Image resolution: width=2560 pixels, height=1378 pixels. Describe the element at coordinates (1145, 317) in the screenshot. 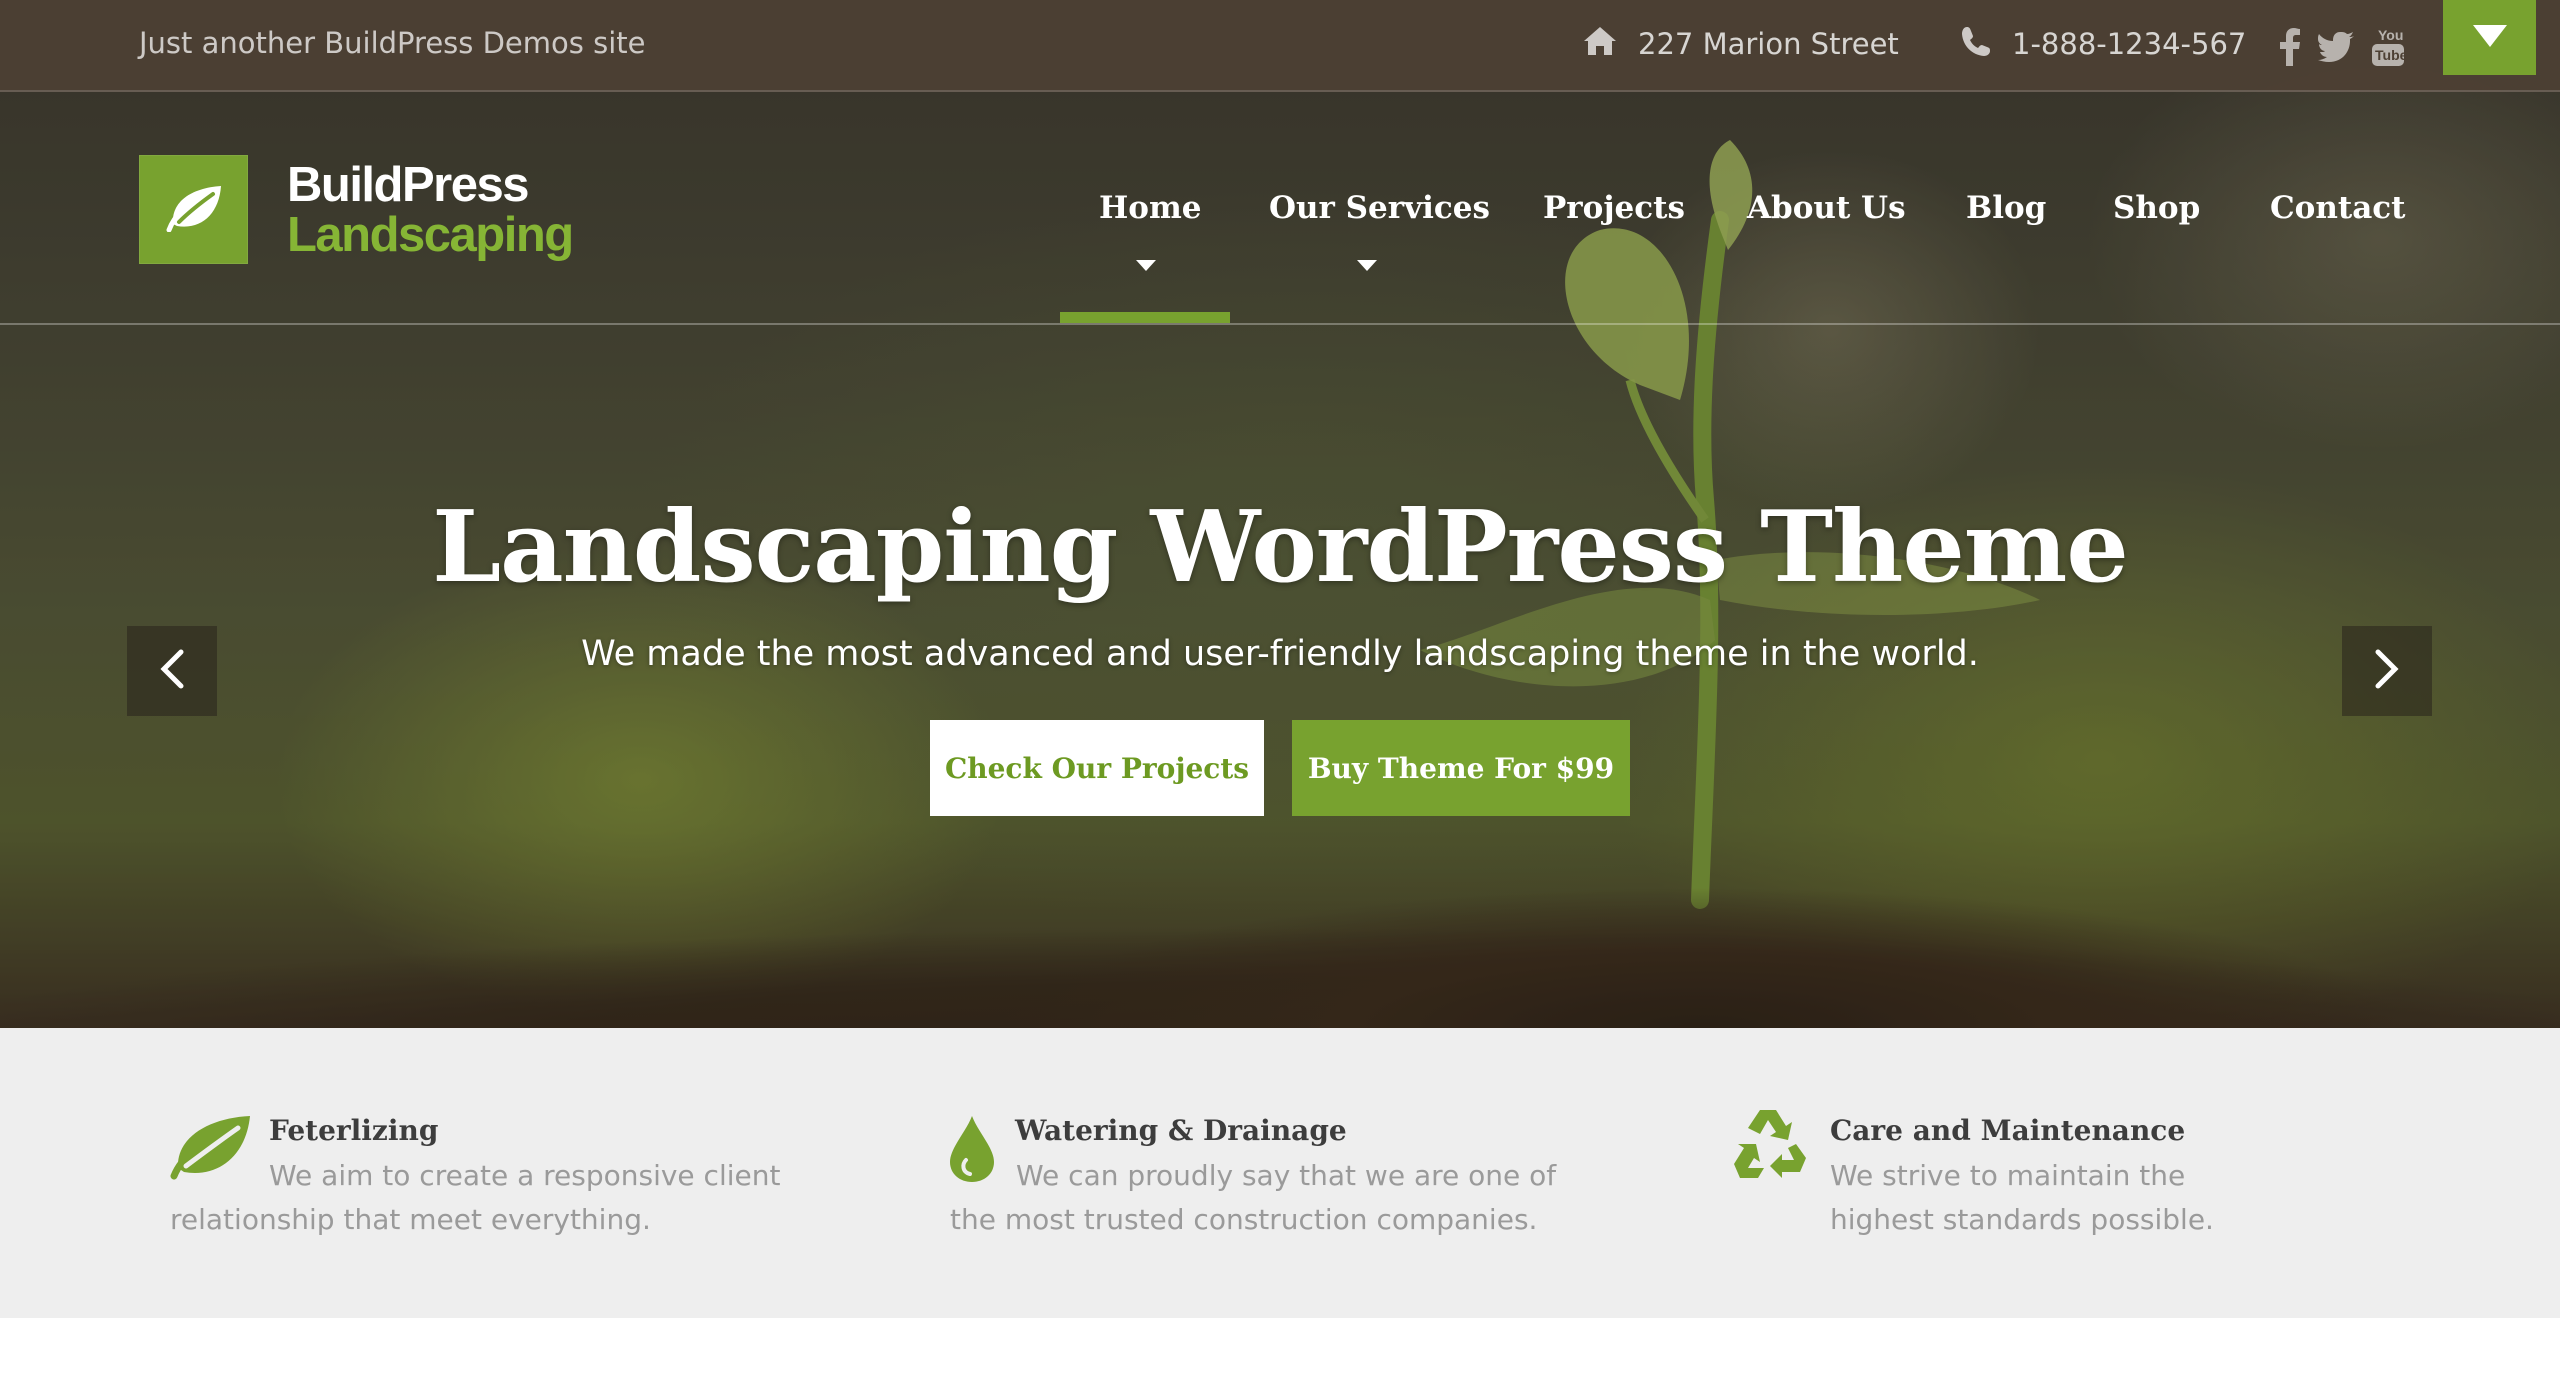

I see `nav-active-indicator` at that location.